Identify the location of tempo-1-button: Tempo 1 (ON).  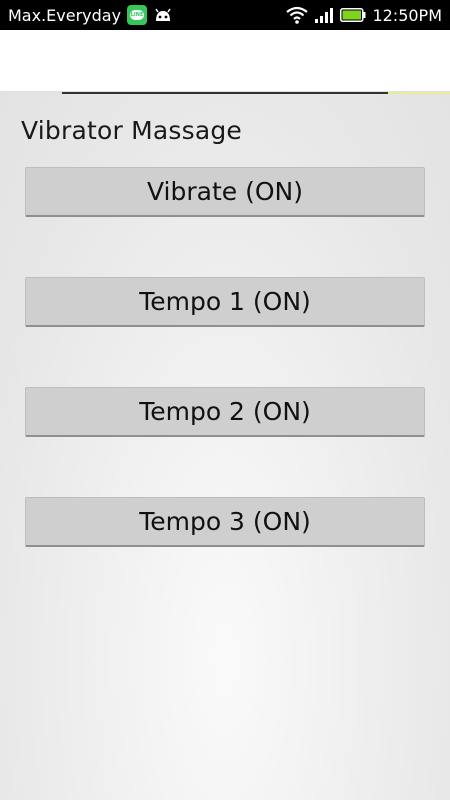
(225, 302).